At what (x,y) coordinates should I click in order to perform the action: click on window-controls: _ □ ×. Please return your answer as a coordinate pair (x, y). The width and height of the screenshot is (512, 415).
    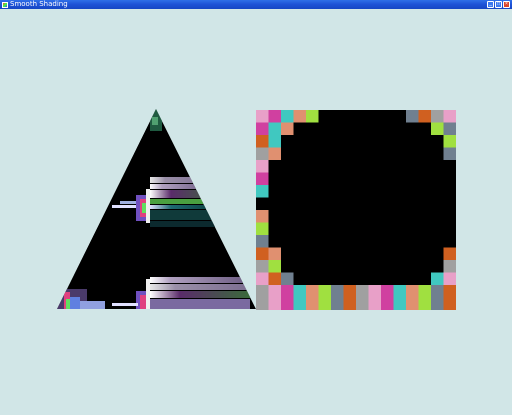
    Looking at the image, I should click on (498, 4).